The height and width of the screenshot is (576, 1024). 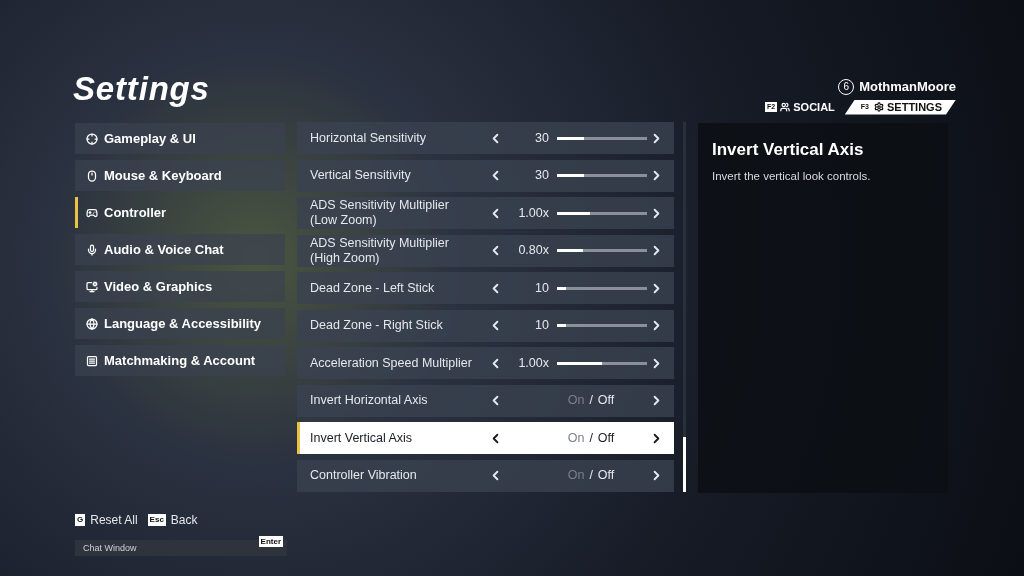 I want to click on sidebar-item: Language & Accessibility, so click(x=180, y=323).